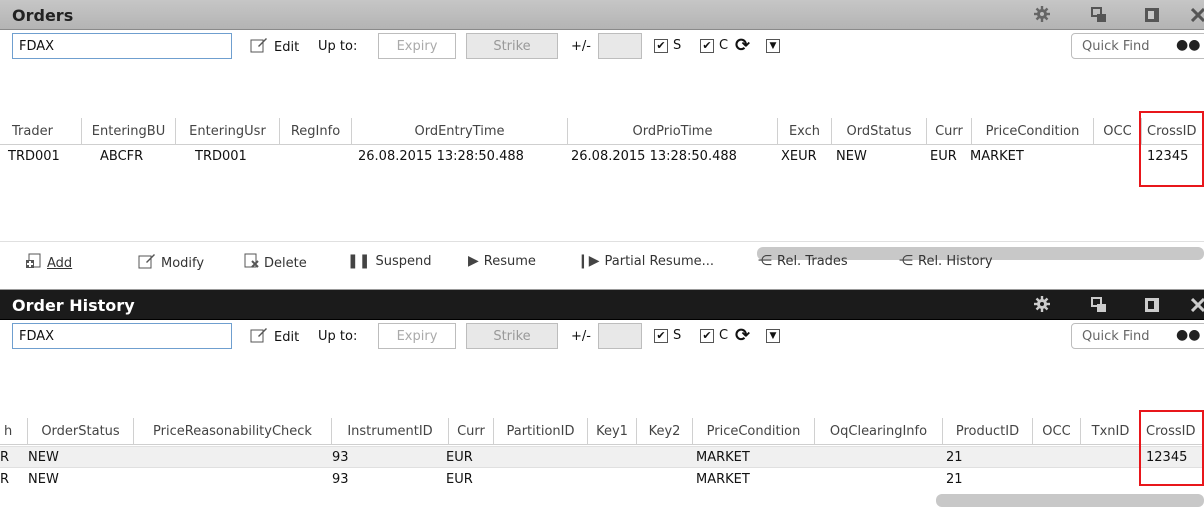  What do you see at coordinates (803, 261) in the screenshot?
I see `rel-trades-button: ⋲ Rel. Trades` at bounding box center [803, 261].